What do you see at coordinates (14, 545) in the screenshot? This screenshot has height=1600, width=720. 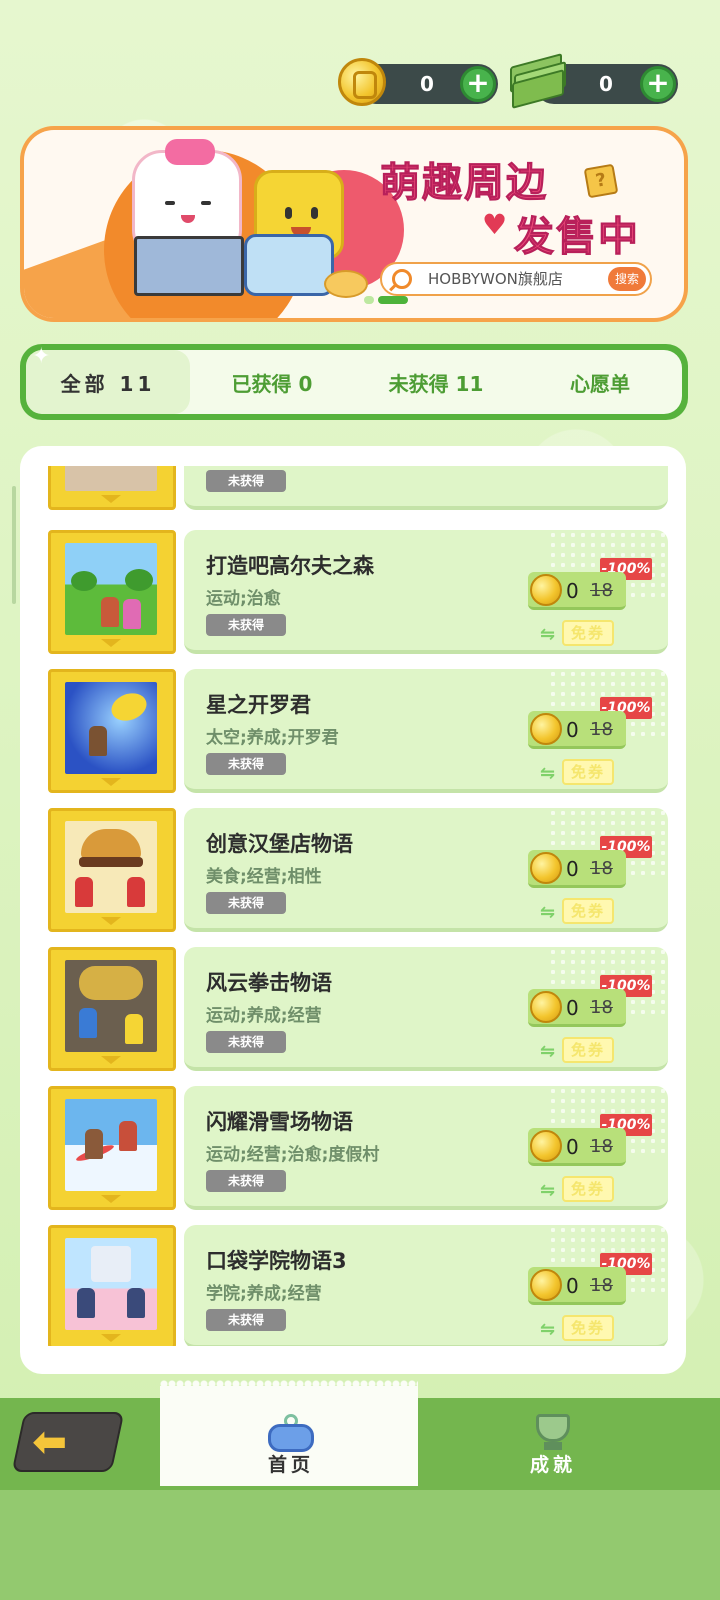 I see `scrollbar` at bounding box center [14, 545].